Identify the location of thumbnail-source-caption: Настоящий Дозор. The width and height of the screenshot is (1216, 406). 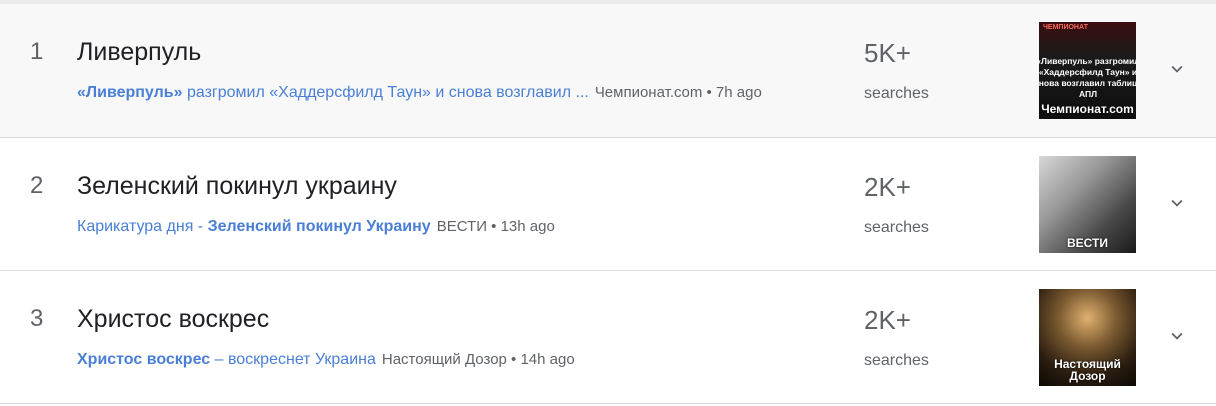
(1087, 370).